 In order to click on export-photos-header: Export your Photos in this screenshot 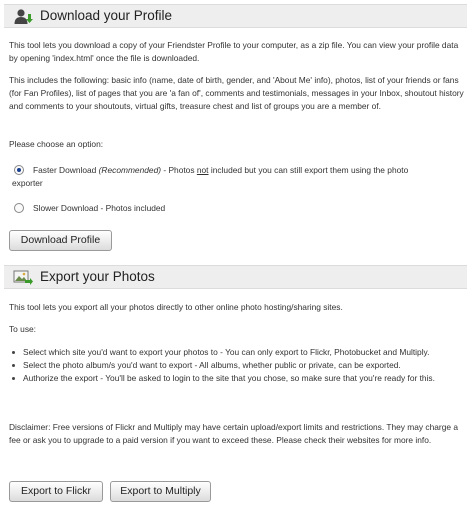, I will do `click(235, 277)`.